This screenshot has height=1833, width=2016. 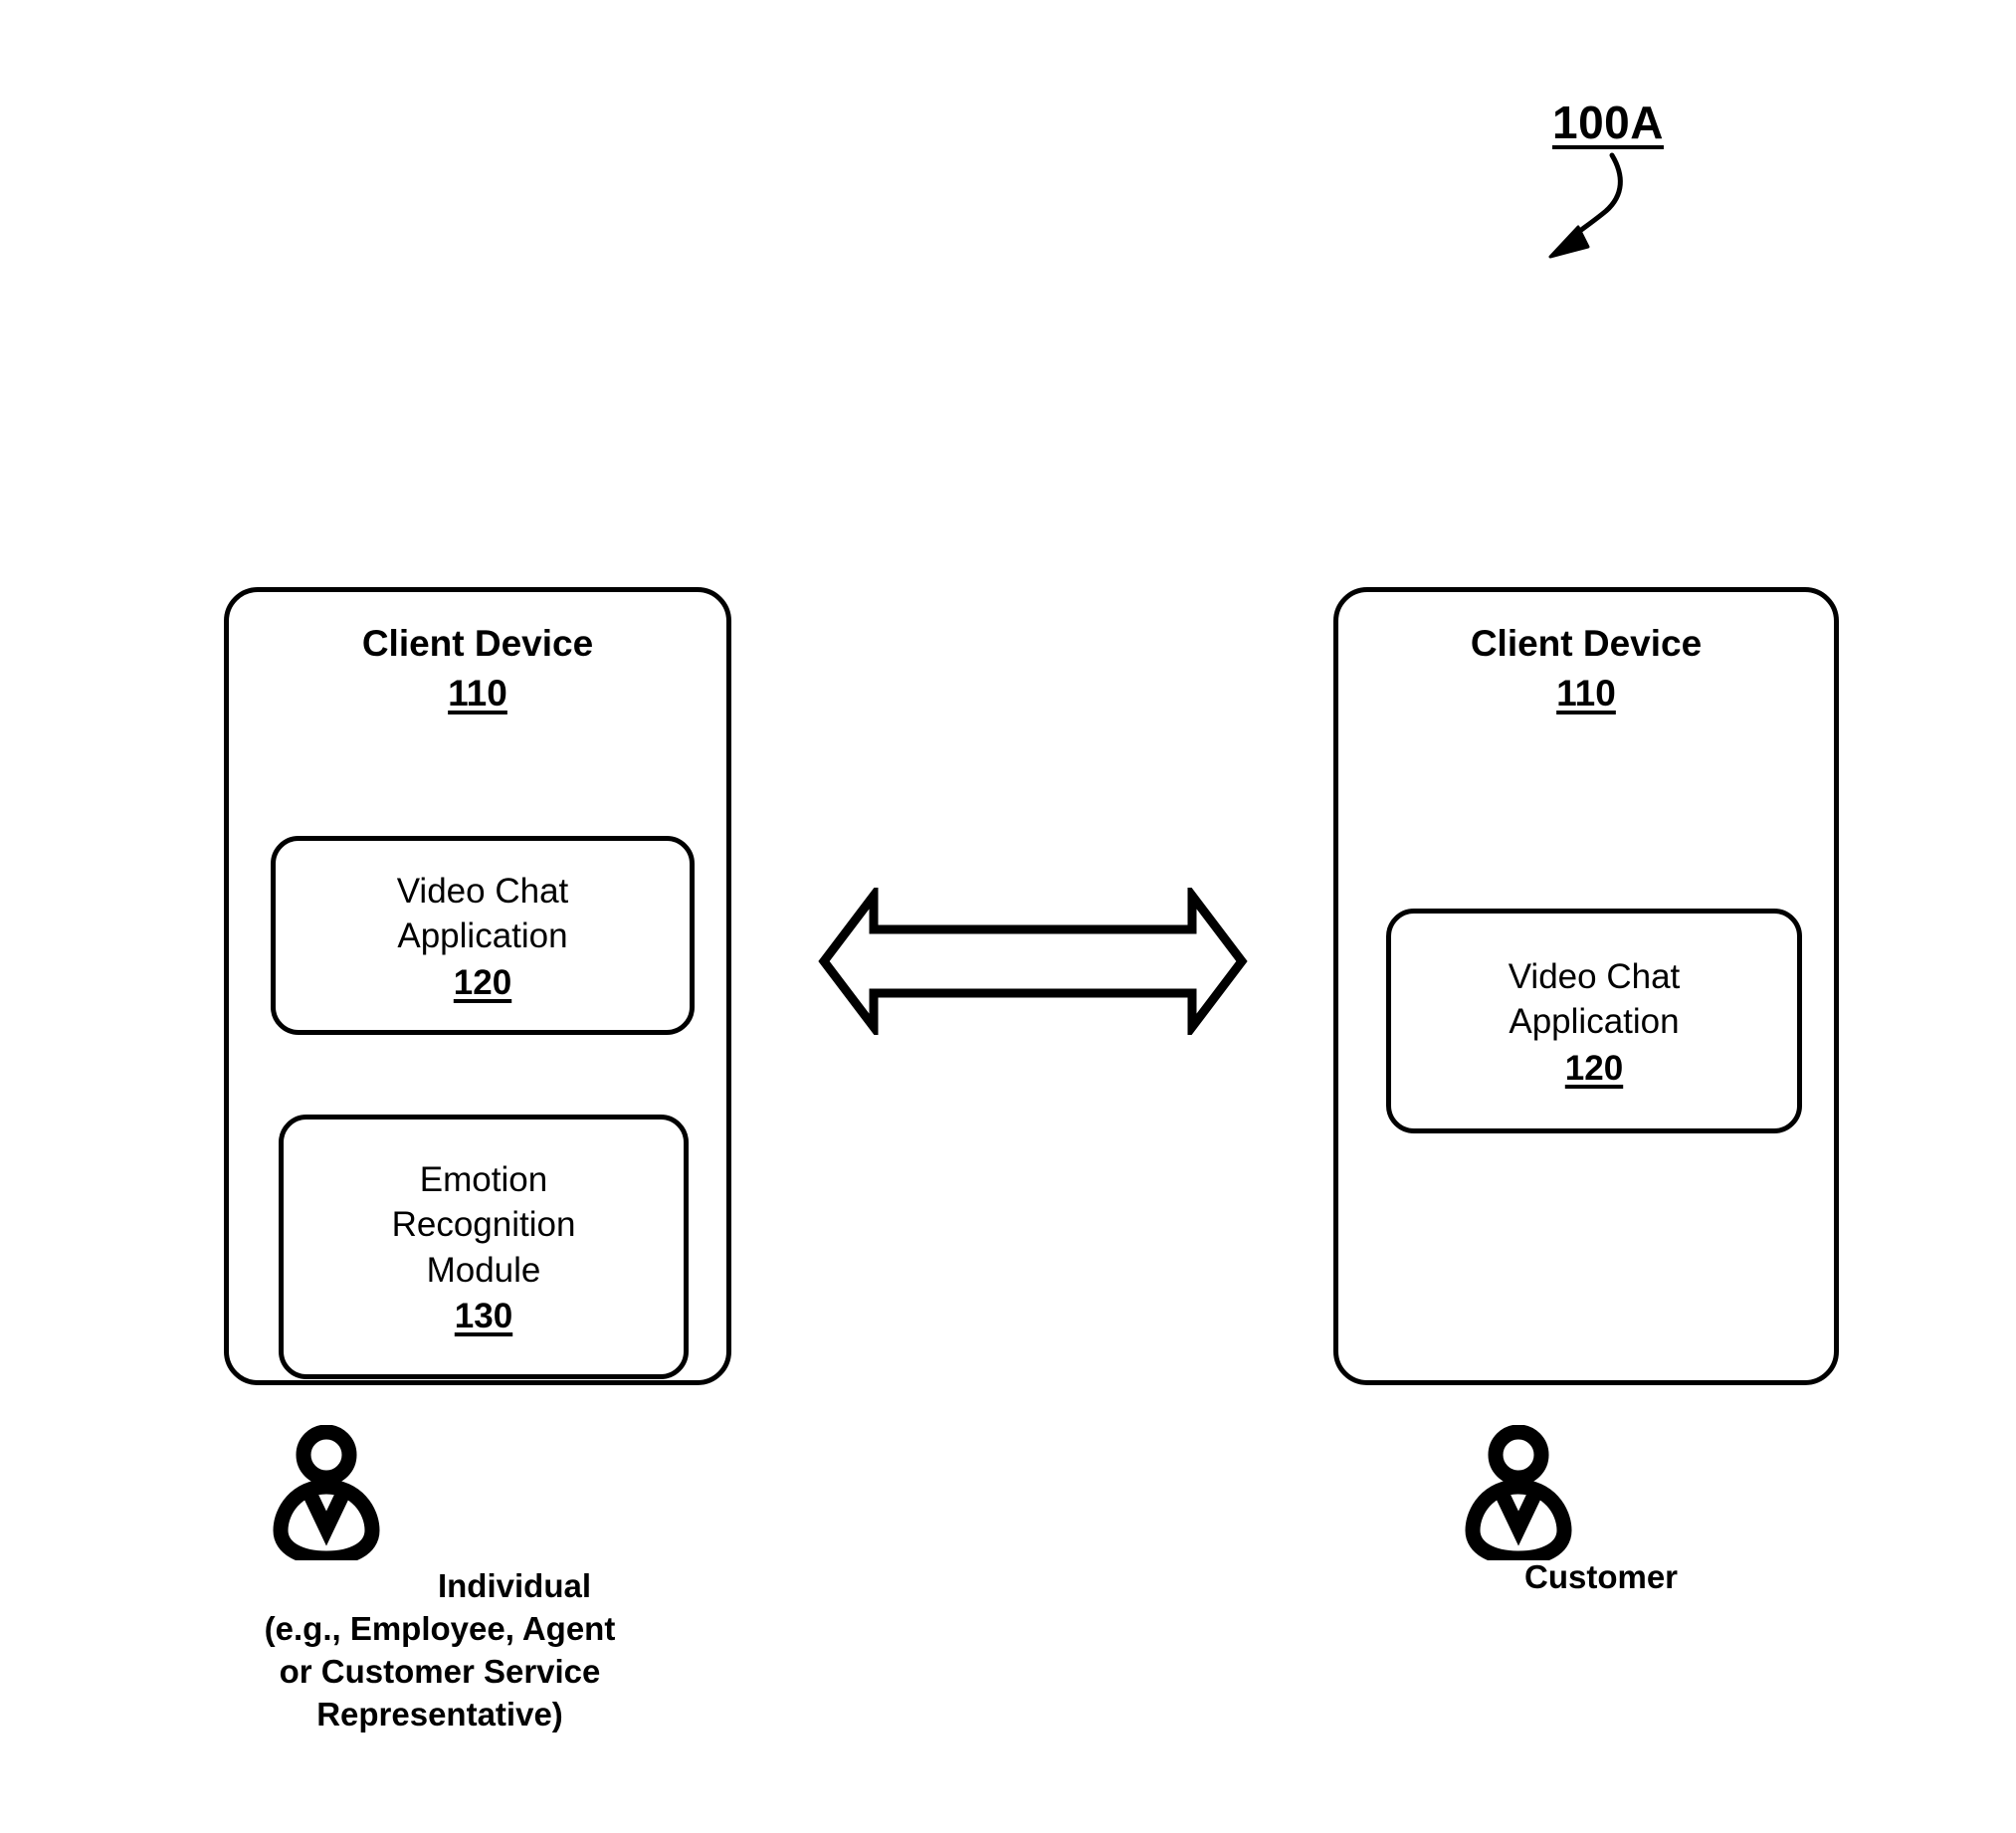 I want to click on module-vca-right-reference: 120, so click(x=1594, y=1068).